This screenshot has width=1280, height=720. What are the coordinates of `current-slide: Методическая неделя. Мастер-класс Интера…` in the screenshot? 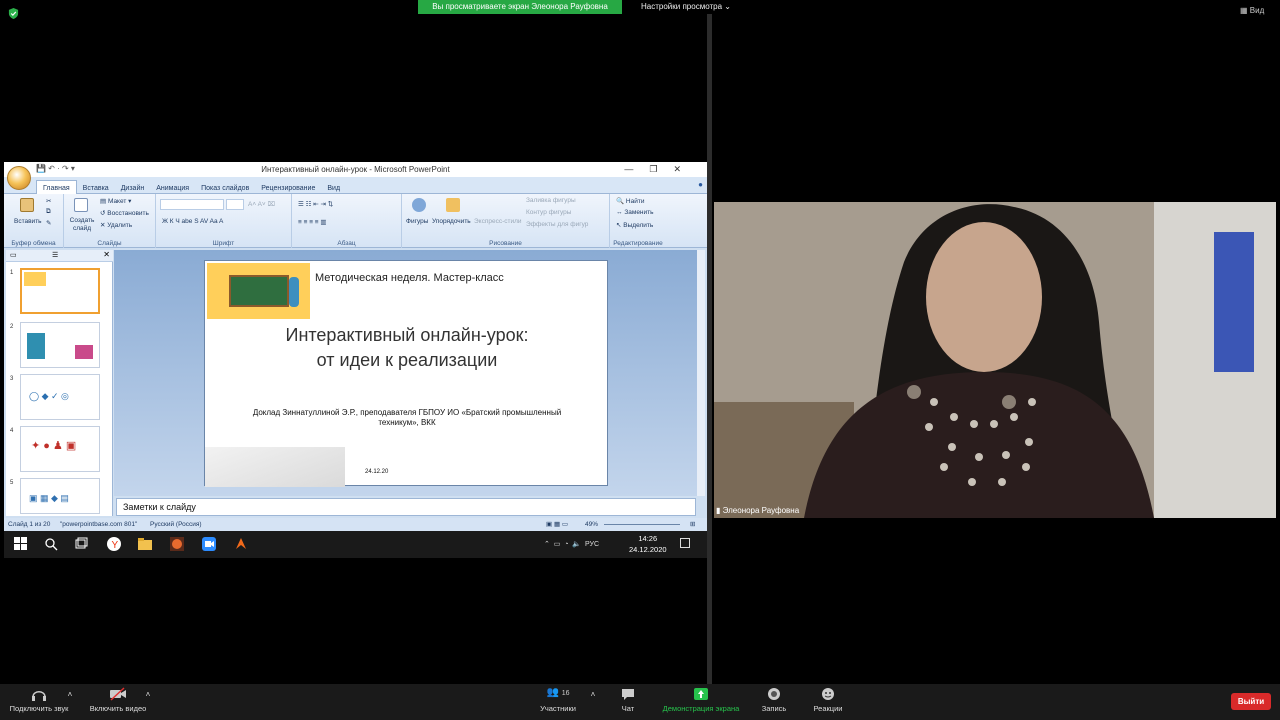 It's located at (406, 373).